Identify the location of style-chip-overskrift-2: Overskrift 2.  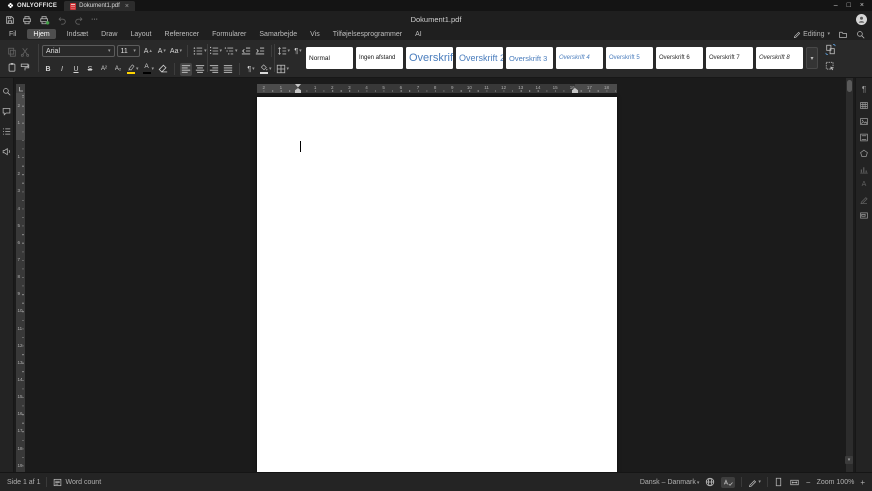
(479, 58).